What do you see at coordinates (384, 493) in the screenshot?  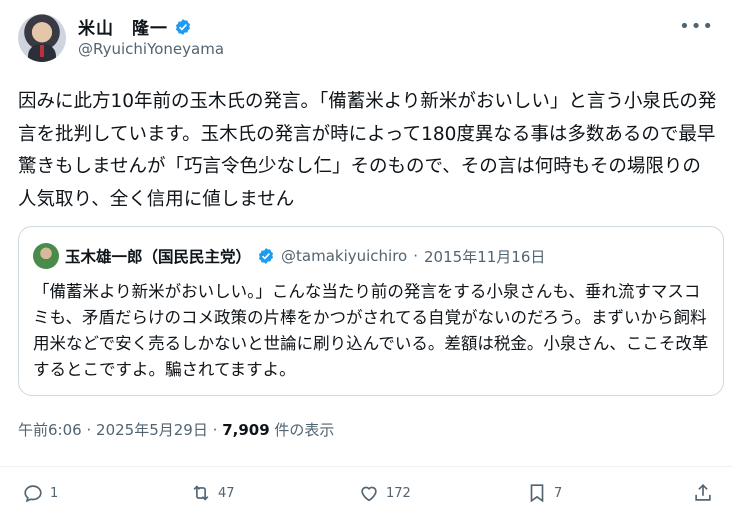 I see `like-button: 172` at bounding box center [384, 493].